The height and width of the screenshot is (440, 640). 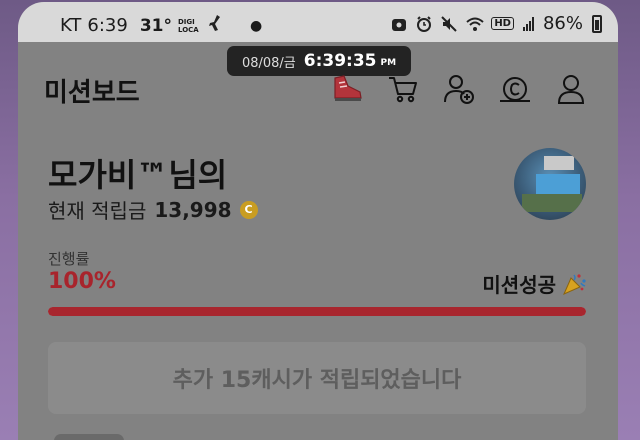 I want to click on digiloca-logo: DIGI LOCA, so click(x=190, y=26).